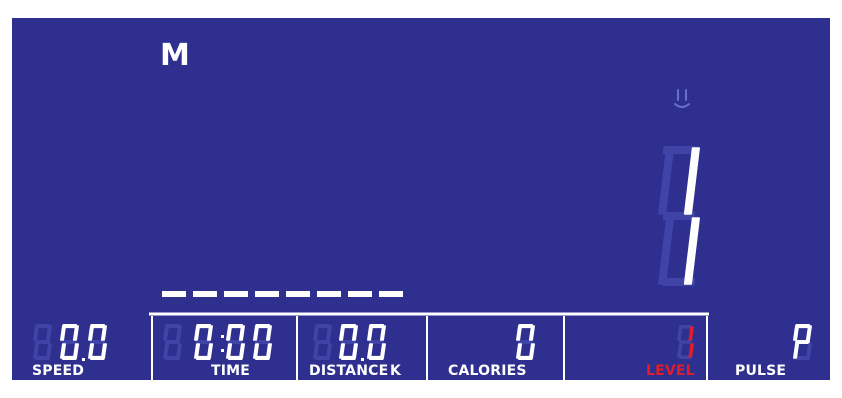  I want to click on distance-decimal-point, so click(362, 359).